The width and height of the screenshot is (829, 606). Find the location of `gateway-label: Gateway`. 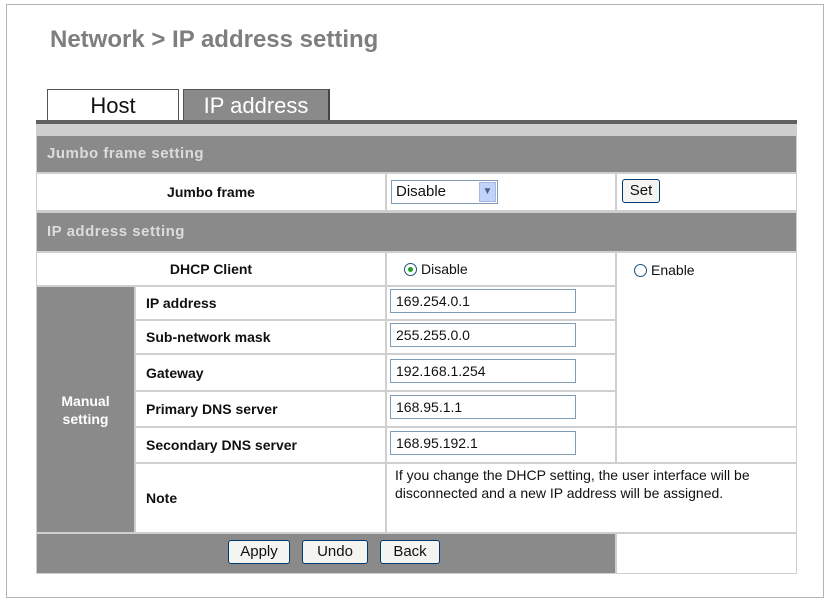

gateway-label: Gateway is located at coordinates (260, 372).